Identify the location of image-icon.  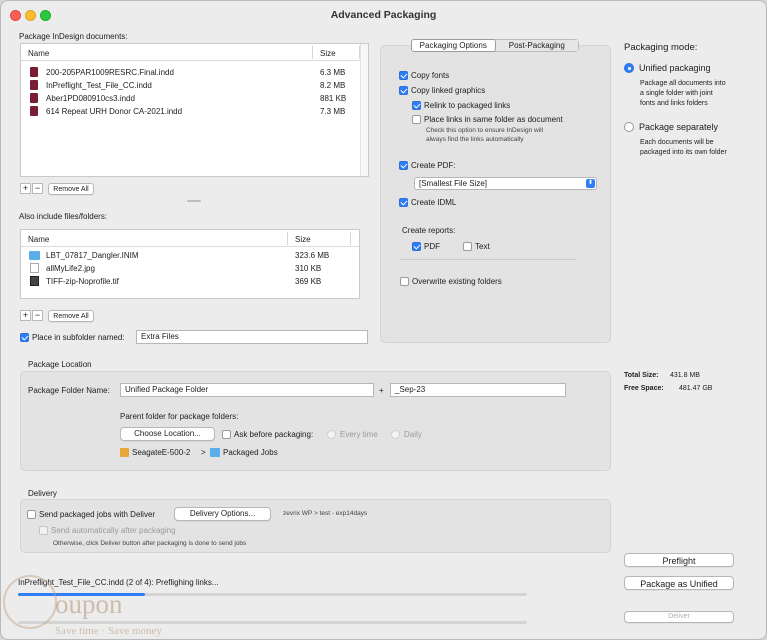
(34, 268).